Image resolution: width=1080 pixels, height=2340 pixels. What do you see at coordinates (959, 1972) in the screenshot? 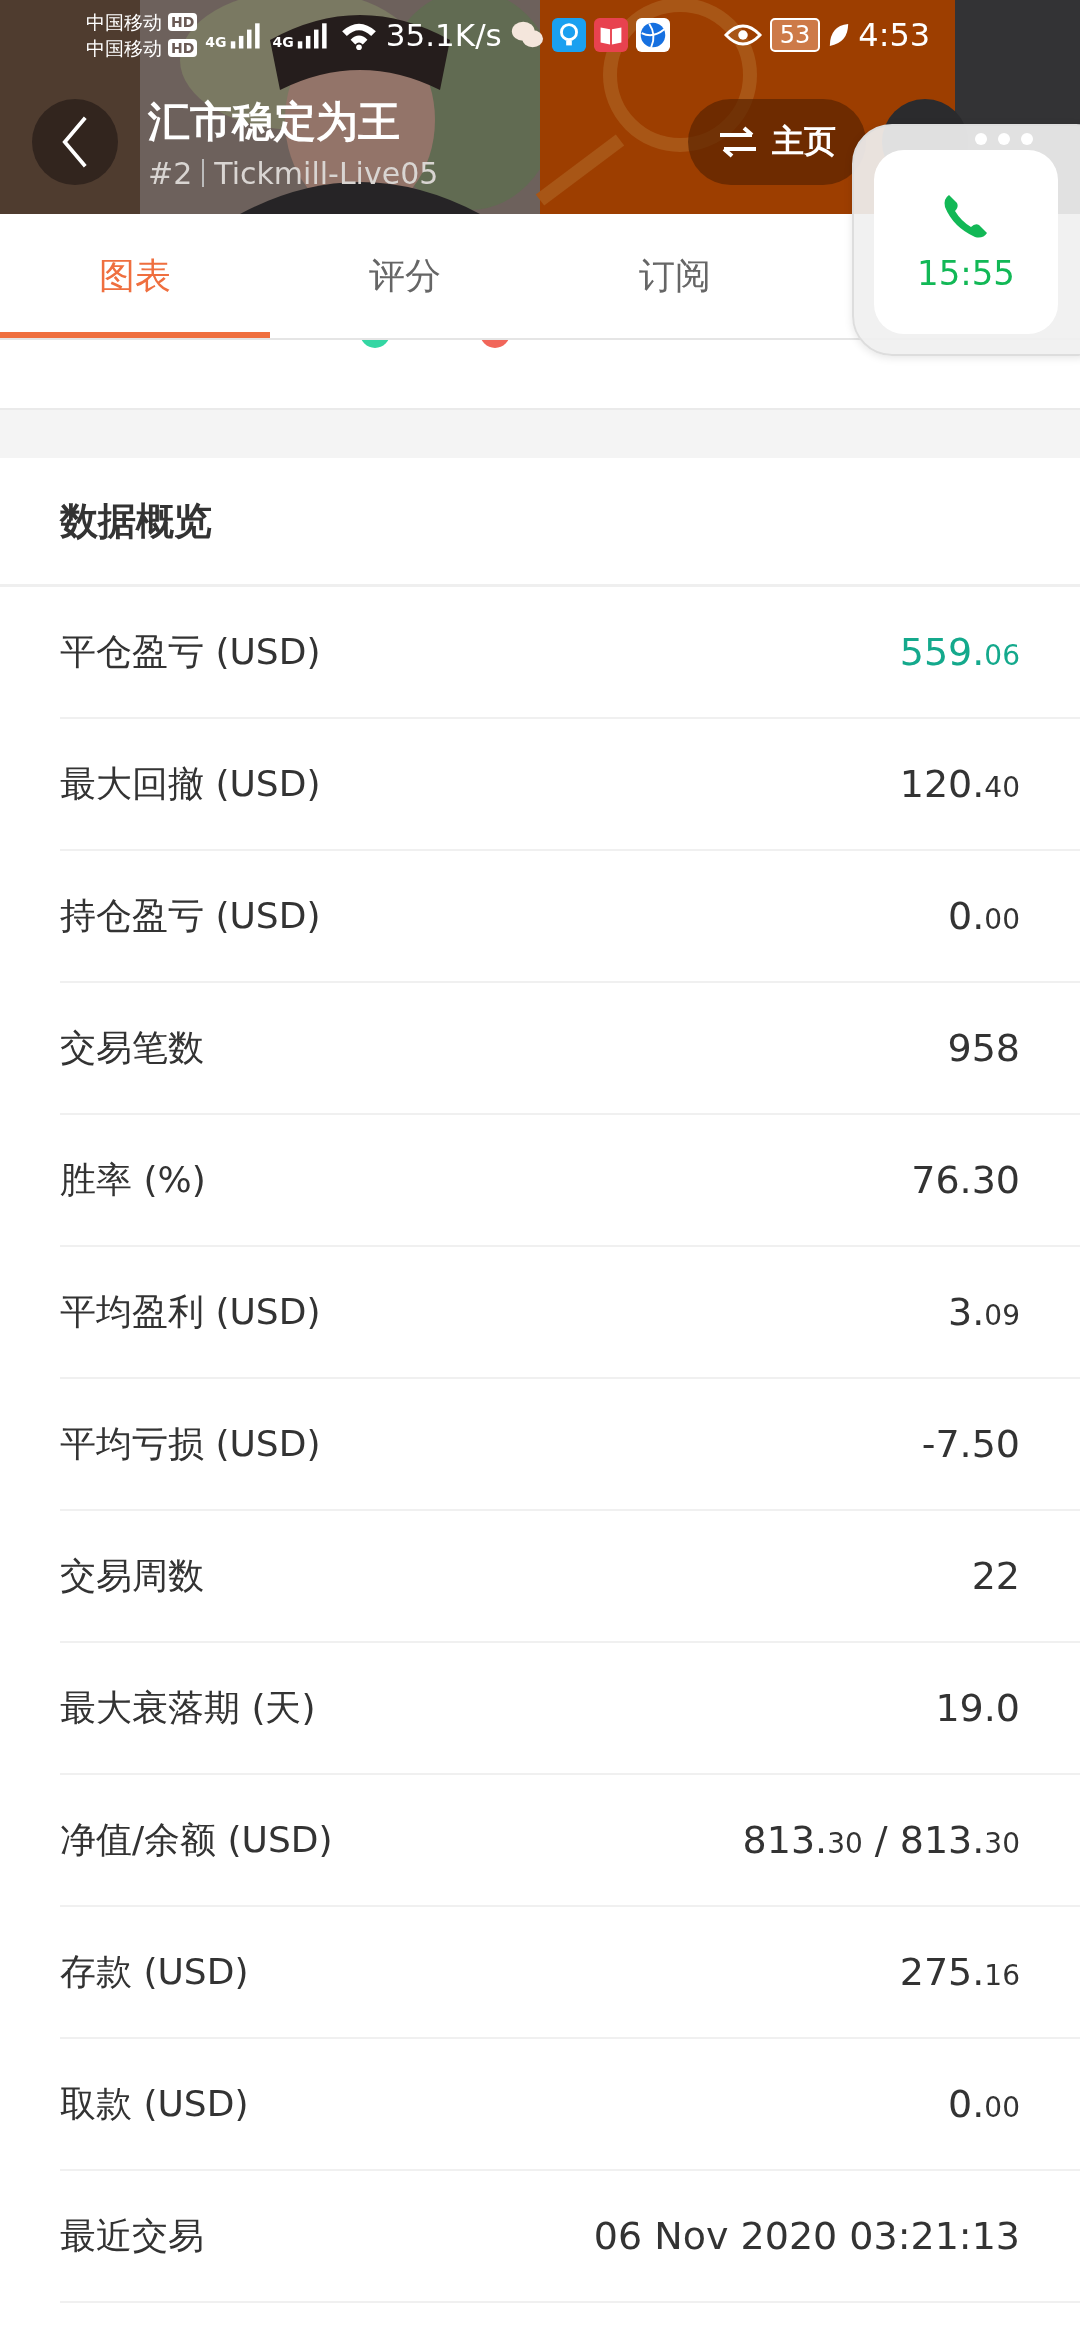
I see `stat-value: 275.16` at bounding box center [959, 1972].